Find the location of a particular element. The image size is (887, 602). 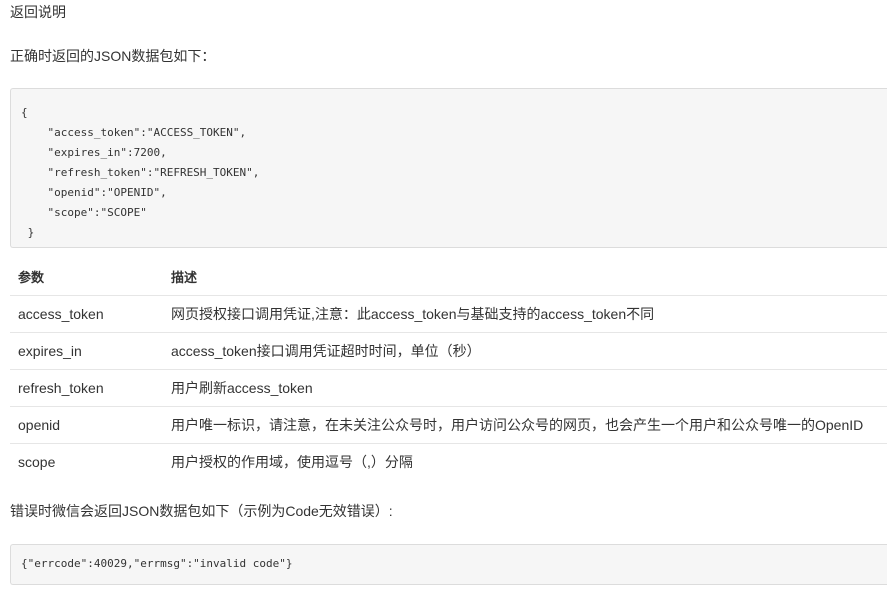

table-row: refresh_token 用户刷新access_token is located at coordinates (448, 388).